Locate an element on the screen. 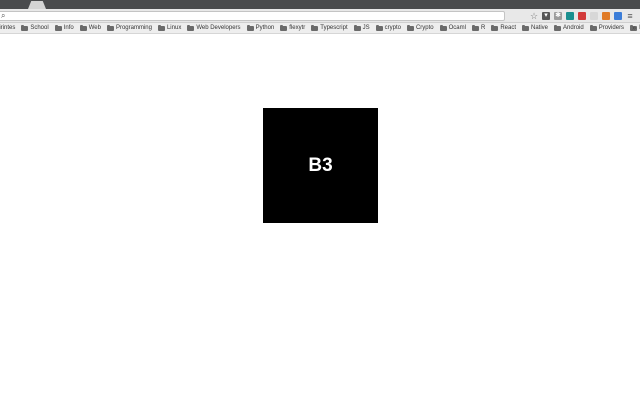  browser-tab is located at coordinates (37, 5).